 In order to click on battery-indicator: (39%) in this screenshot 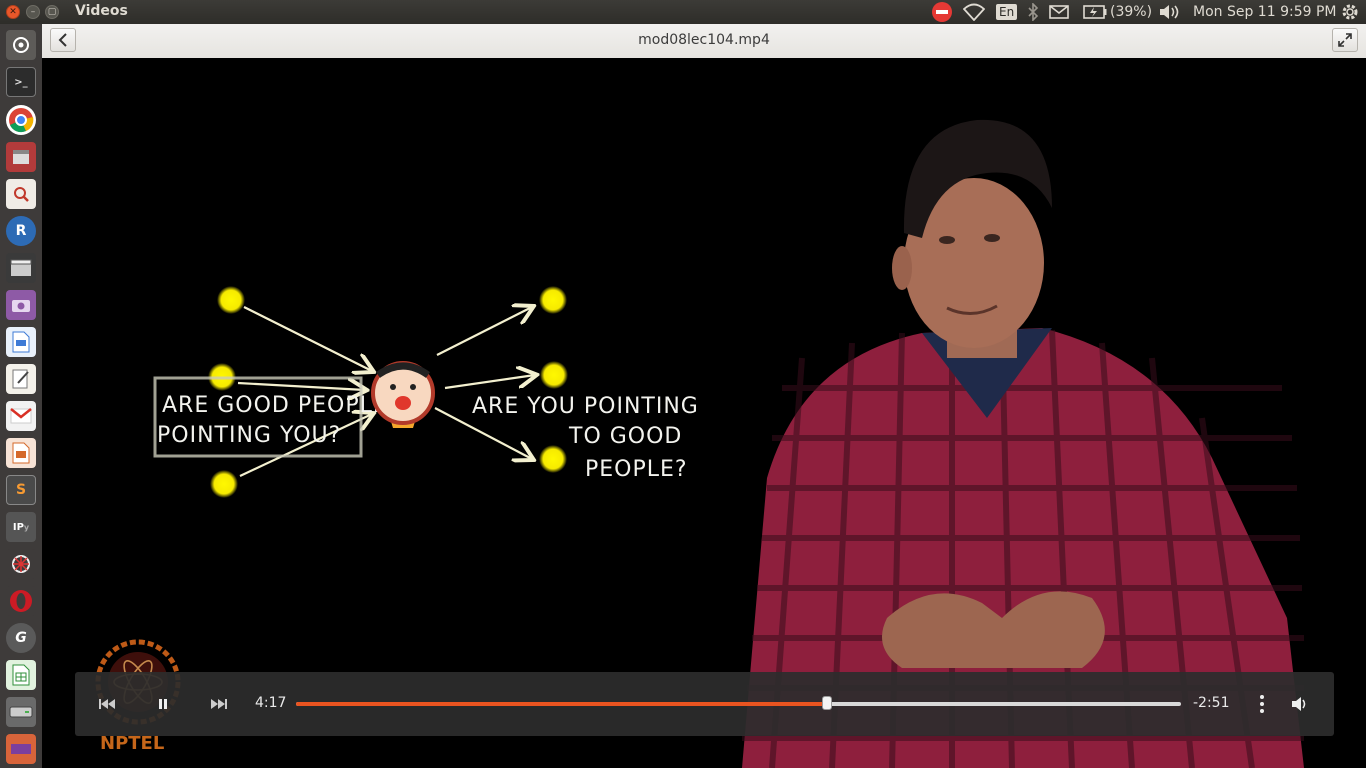, I will do `click(1117, 12)`.